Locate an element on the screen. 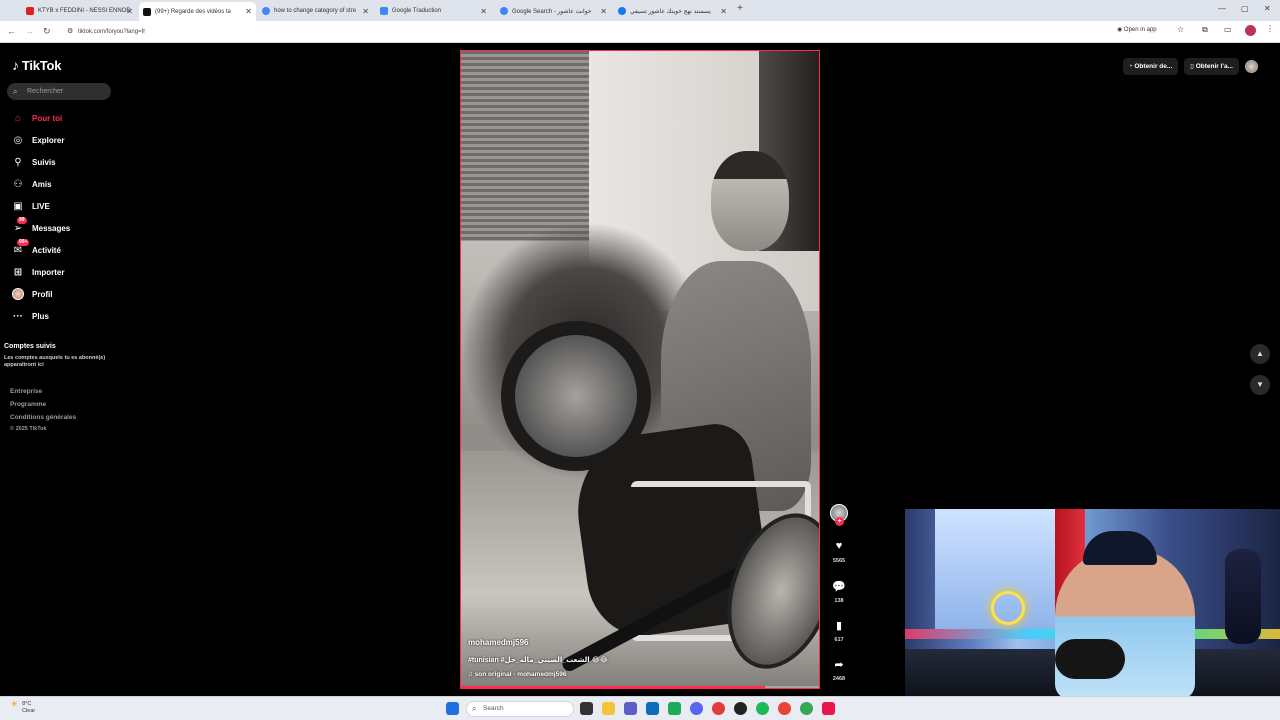  video-sound: ♫ son original - mohamedmj596 is located at coordinates (517, 674).